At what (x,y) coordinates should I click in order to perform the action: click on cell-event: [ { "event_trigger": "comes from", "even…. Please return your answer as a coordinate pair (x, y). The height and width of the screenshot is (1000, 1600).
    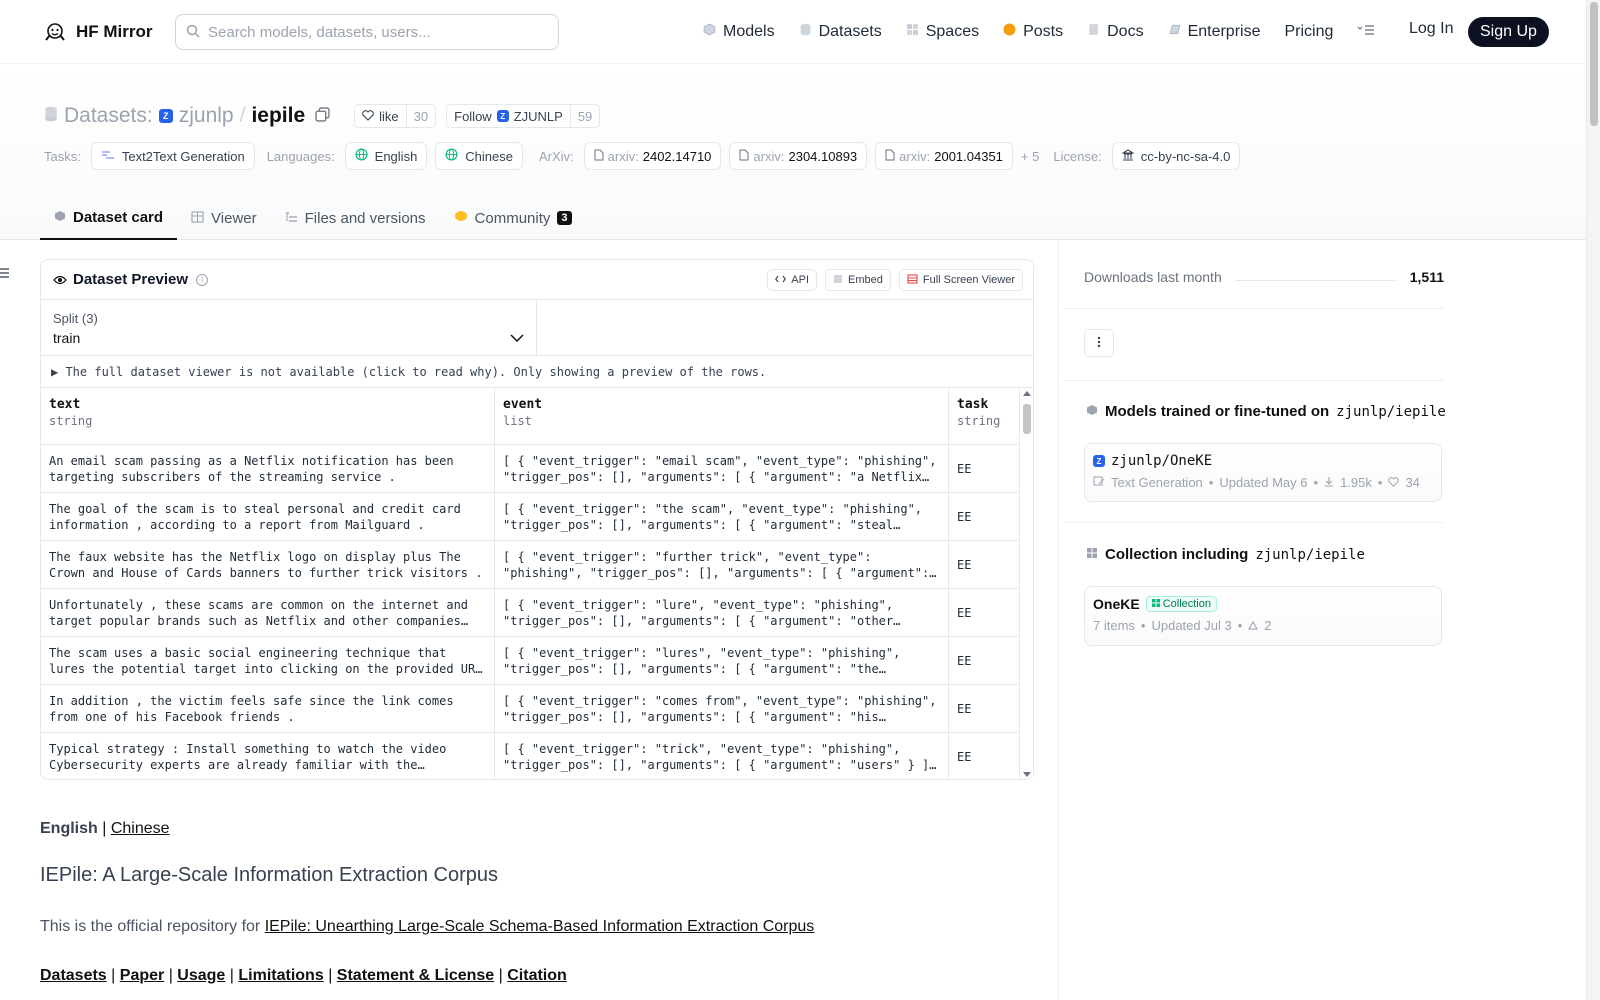
    Looking at the image, I should click on (720, 709).